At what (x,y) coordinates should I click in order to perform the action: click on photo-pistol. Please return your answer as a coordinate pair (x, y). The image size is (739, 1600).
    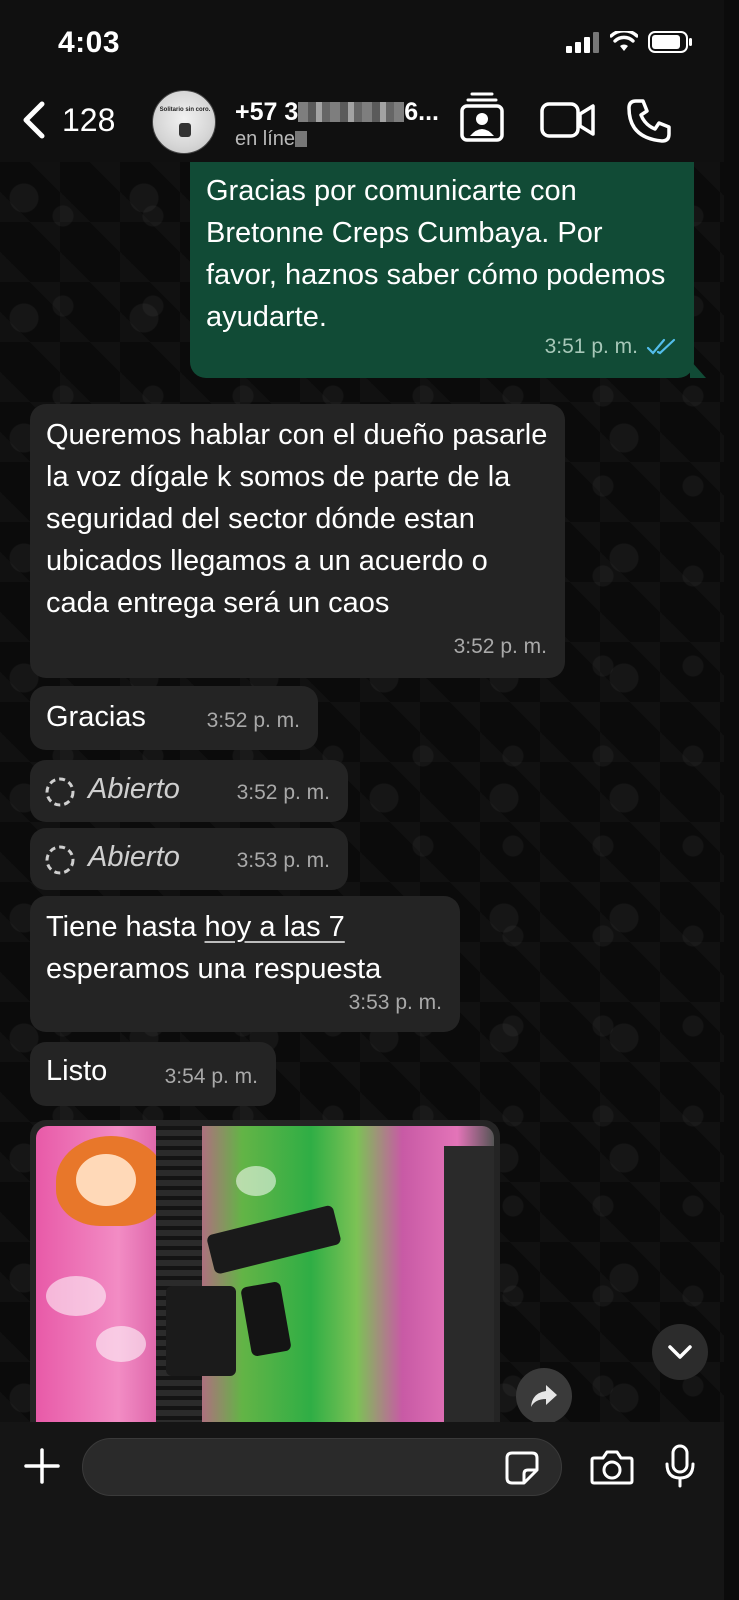
    Looking at the image, I should click on (276, 1280).